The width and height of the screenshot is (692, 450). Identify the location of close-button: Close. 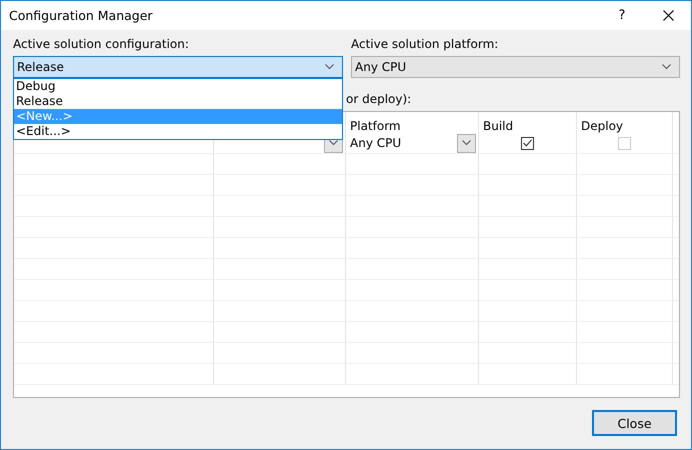
(634, 423).